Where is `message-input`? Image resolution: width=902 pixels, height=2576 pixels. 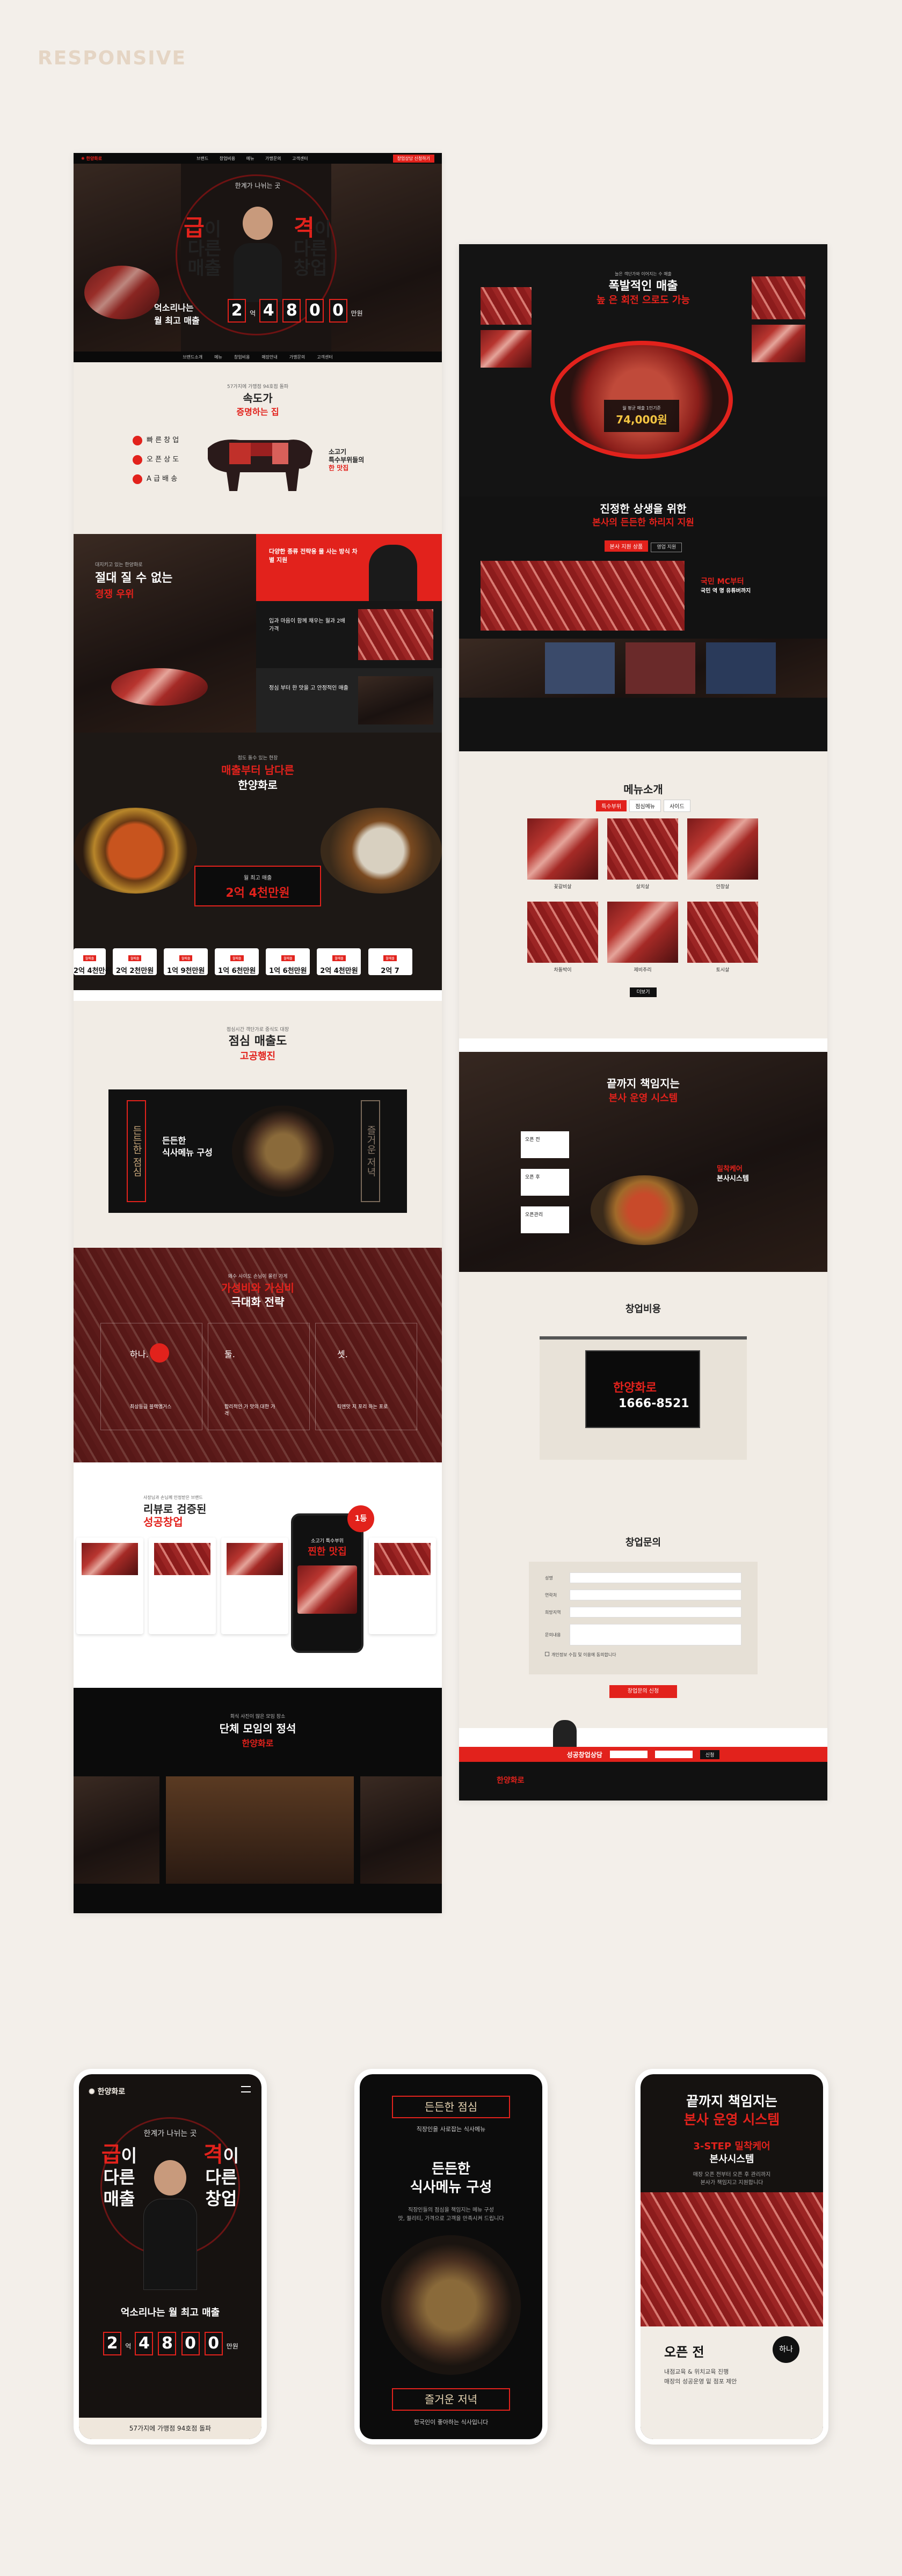 message-input is located at coordinates (655, 1634).